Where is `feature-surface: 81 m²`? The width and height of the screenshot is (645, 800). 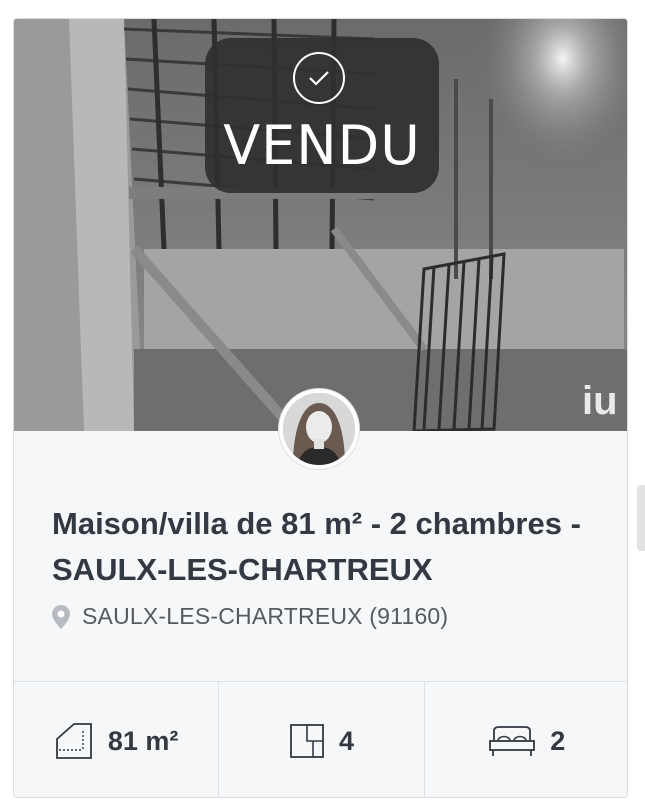 feature-surface: 81 m² is located at coordinates (117, 739).